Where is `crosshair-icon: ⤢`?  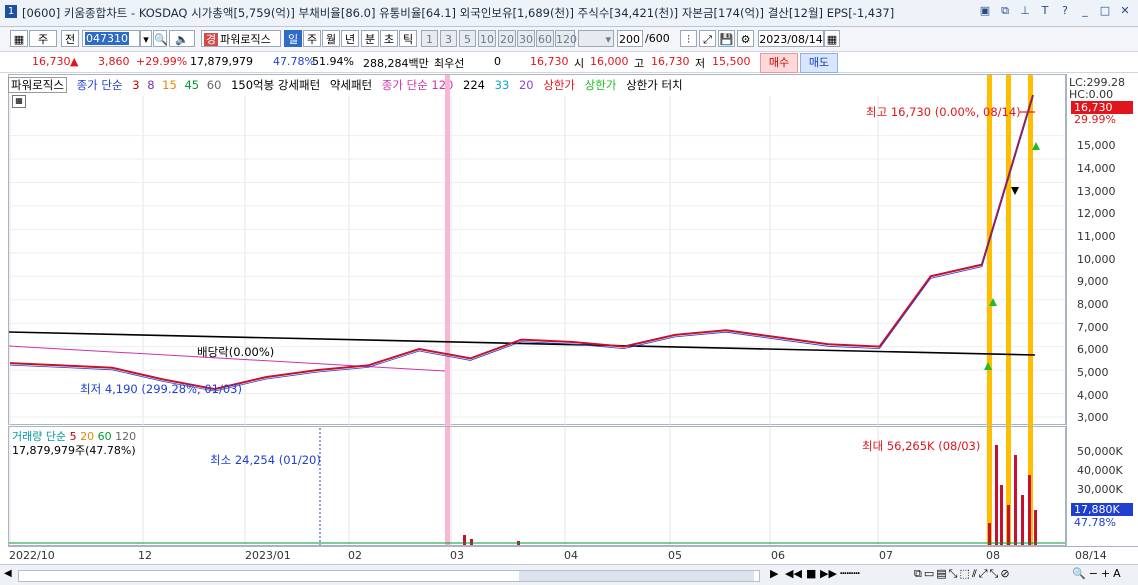
crosshair-icon: ⤢ is located at coordinates (707, 38).